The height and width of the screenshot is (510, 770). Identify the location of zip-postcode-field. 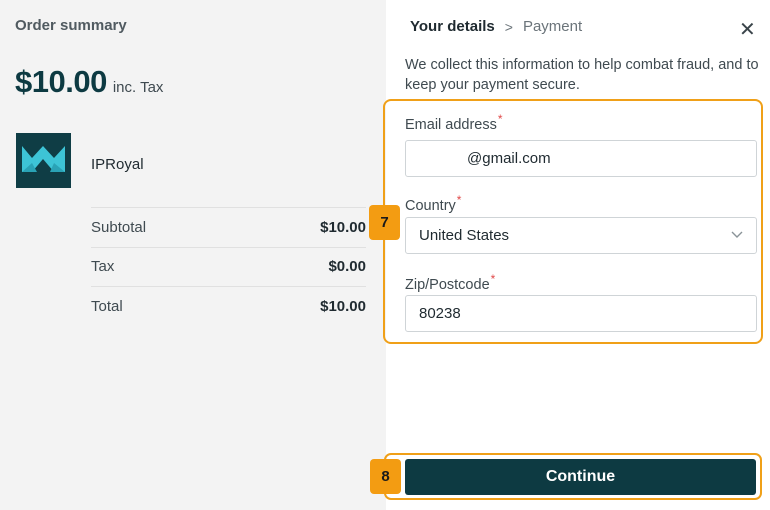
(581, 313).